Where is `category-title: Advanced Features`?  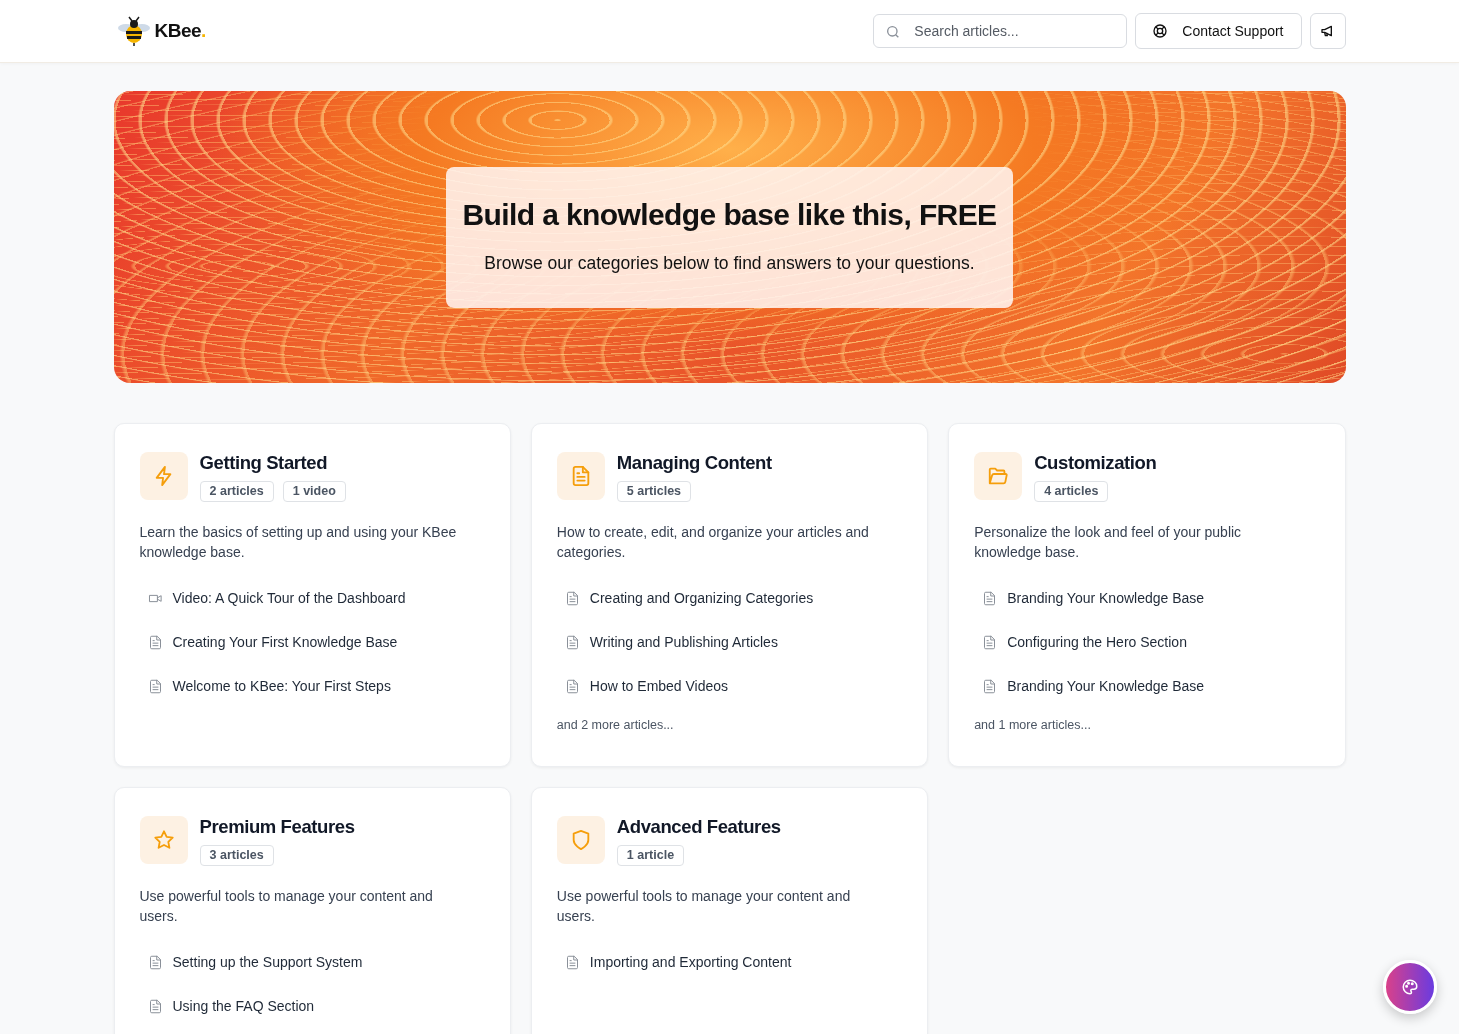 category-title: Advanced Features is located at coordinates (698, 827).